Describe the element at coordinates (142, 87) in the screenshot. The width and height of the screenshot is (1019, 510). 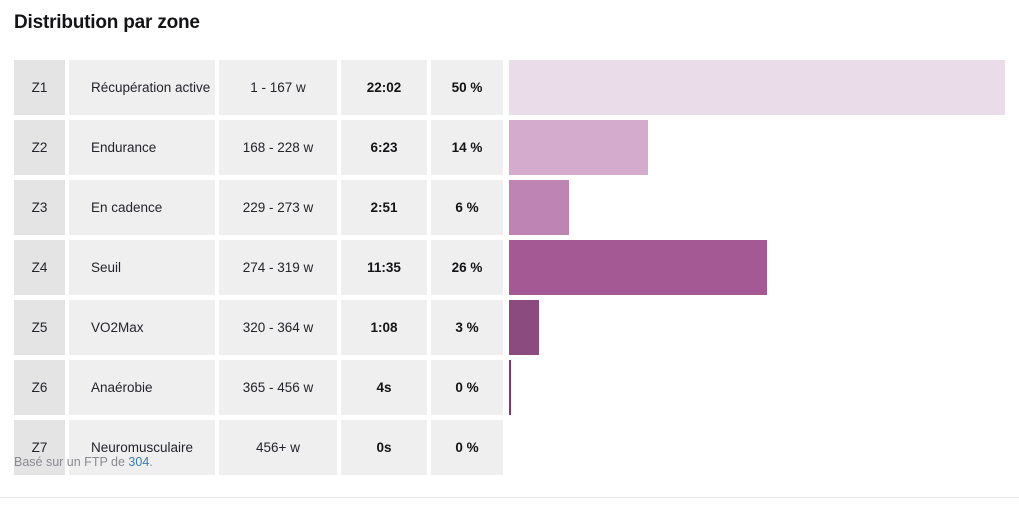
I see `zone-name-cell: Récupération active` at that location.